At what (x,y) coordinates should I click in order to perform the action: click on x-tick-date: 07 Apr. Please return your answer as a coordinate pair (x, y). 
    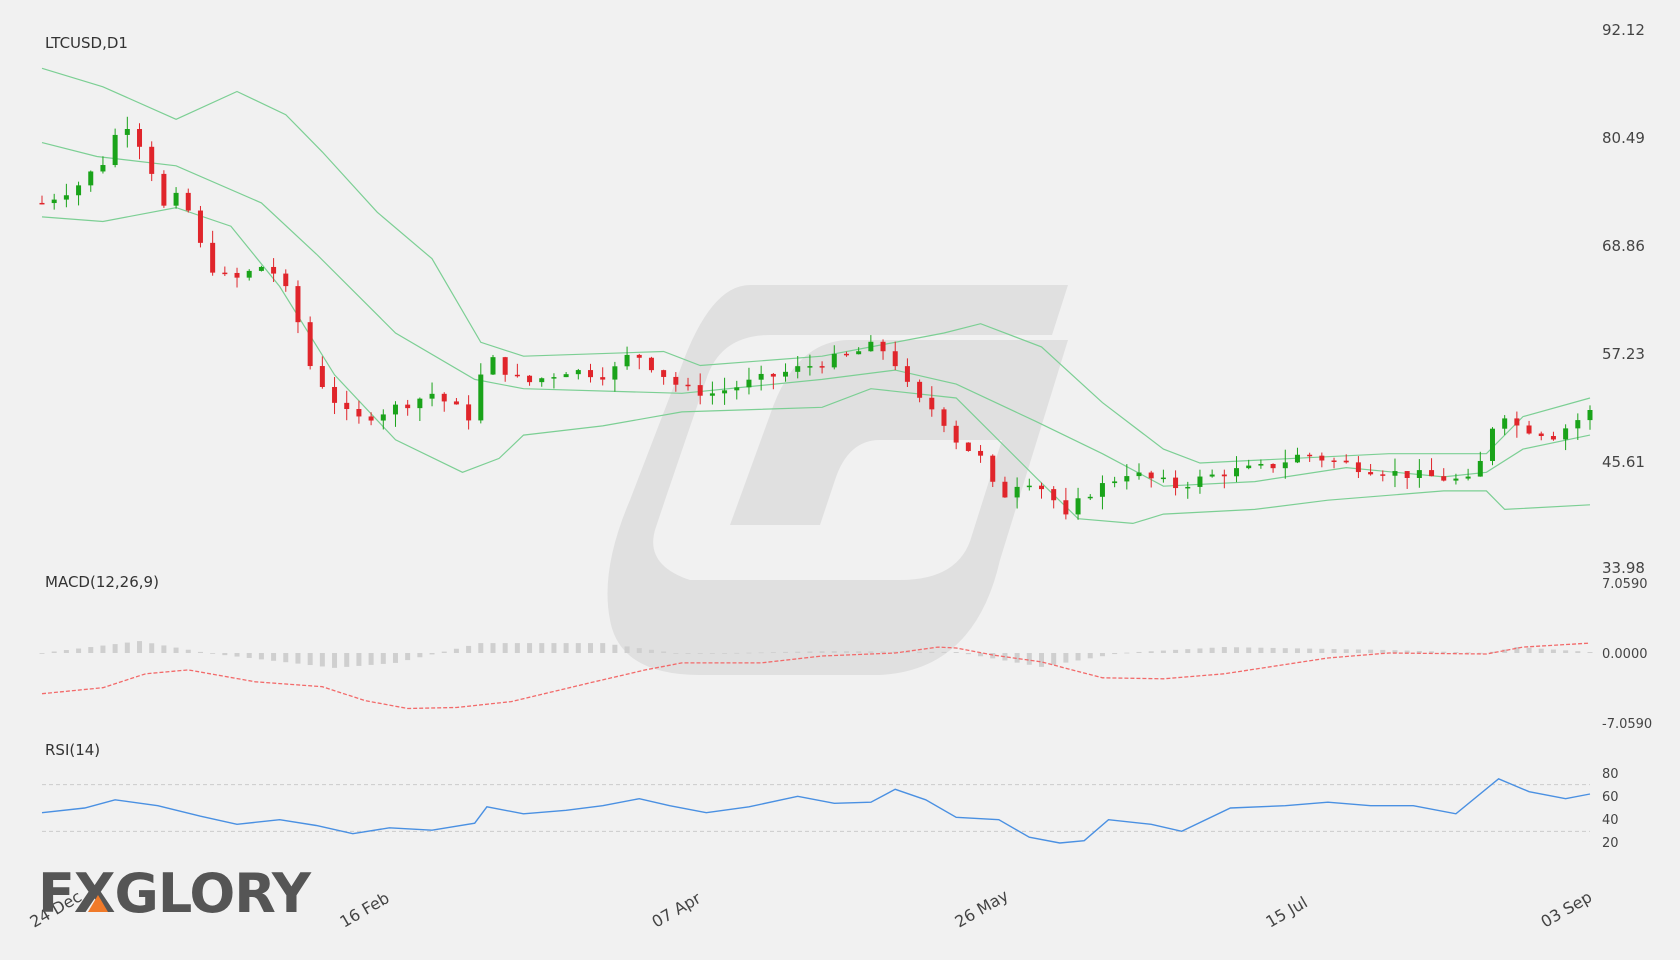
    Looking at the image, I should click on (677, 909).